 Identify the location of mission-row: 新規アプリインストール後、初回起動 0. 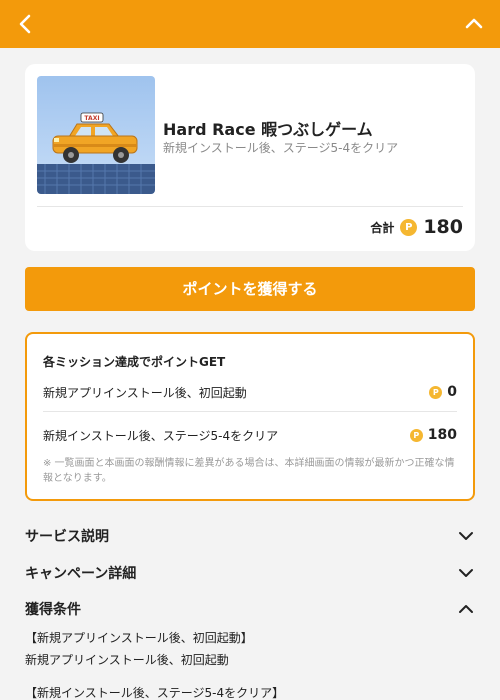
(250, 392).